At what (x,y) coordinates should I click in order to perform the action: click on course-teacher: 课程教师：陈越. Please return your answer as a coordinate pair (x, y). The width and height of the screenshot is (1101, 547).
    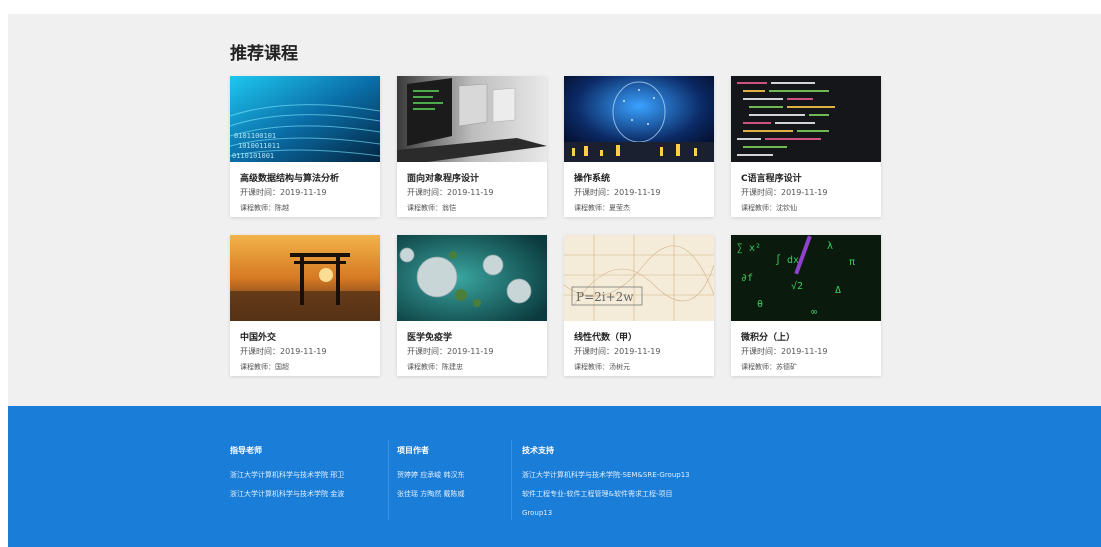
    Looking at the image, I should click on (264, 208).